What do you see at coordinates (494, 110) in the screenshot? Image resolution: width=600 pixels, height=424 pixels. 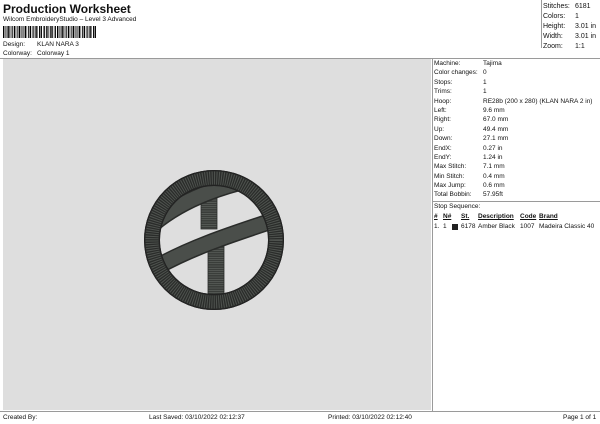 I see `info-value: 9.6 mm` at bounding box center [494, 110].